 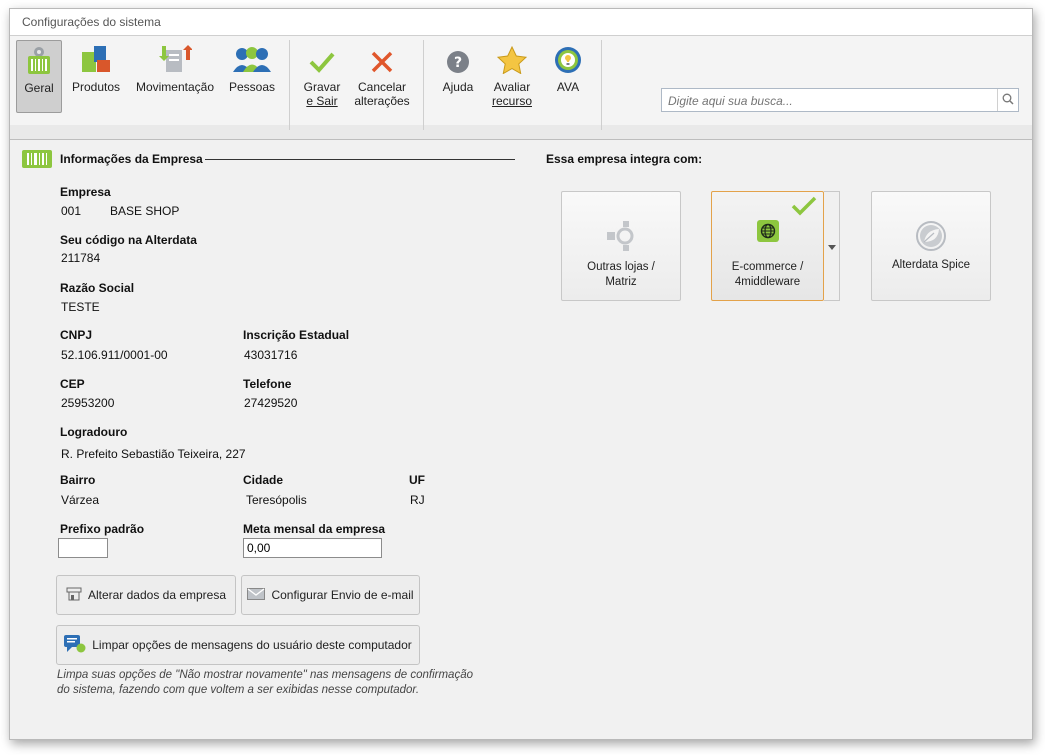 What do you see at coordinates (175, 76) in the screenshot?
I see `ribbon-movimentacao-button: Movimentação` at bounding box center [175, 76].